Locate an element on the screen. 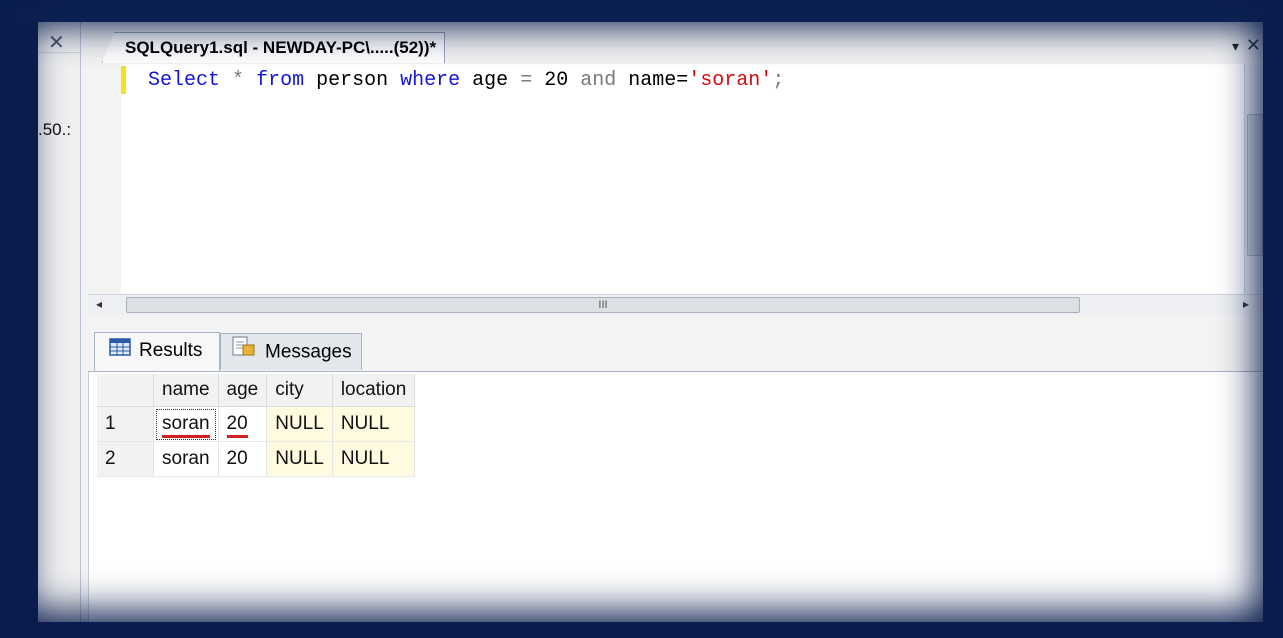 The width and height of the screenshot is (1283, 638). tab-messages-label: Messages is located at coordinates (308, 352).